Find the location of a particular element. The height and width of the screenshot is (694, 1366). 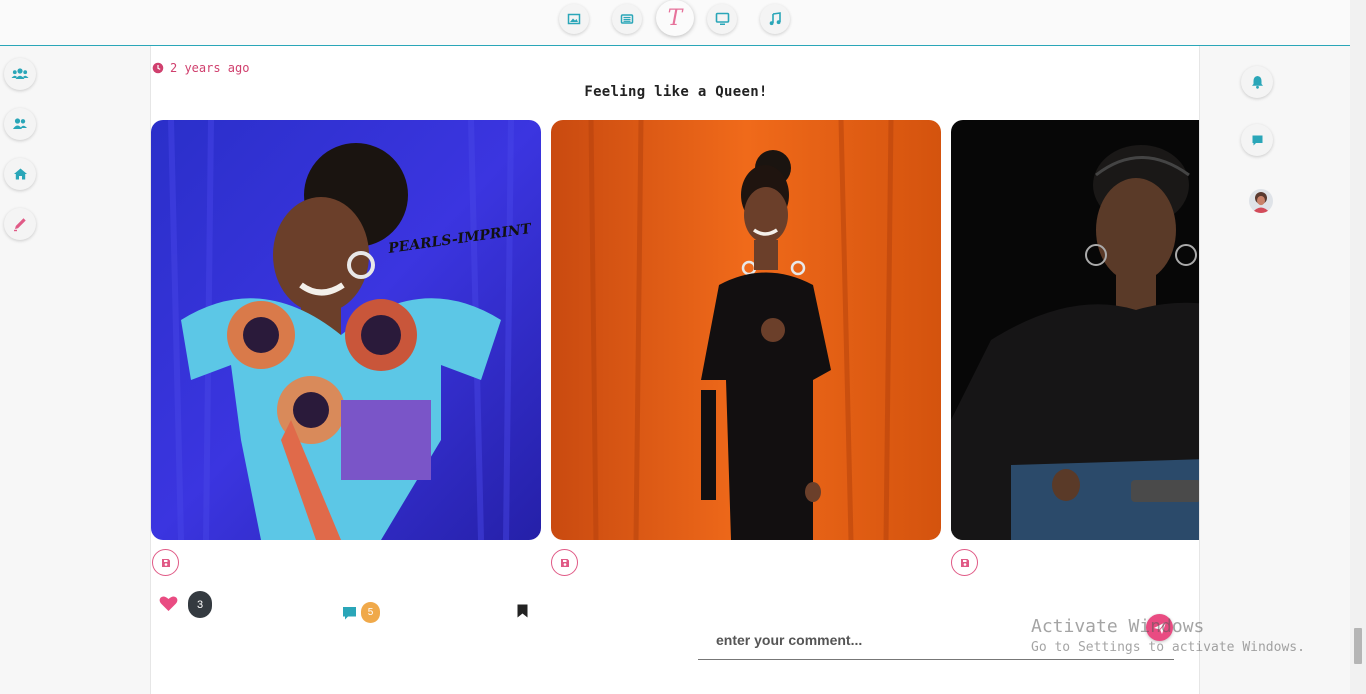

avatar-image is located at coordinates (1261, 201).